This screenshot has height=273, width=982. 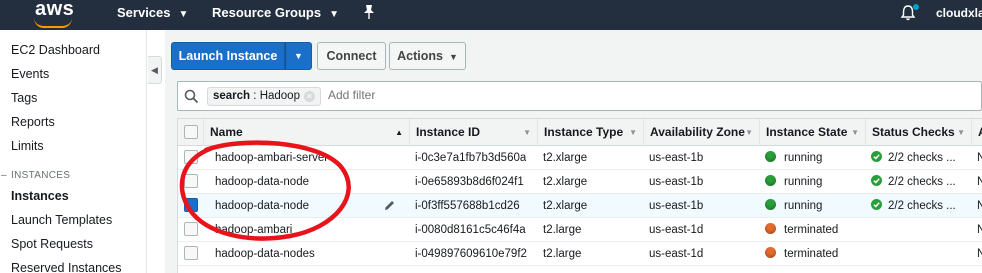 What do you see at coordinates (191, 132) in the screenshot?
I see `select-all-checkbox` at bounding box center [191, 132].